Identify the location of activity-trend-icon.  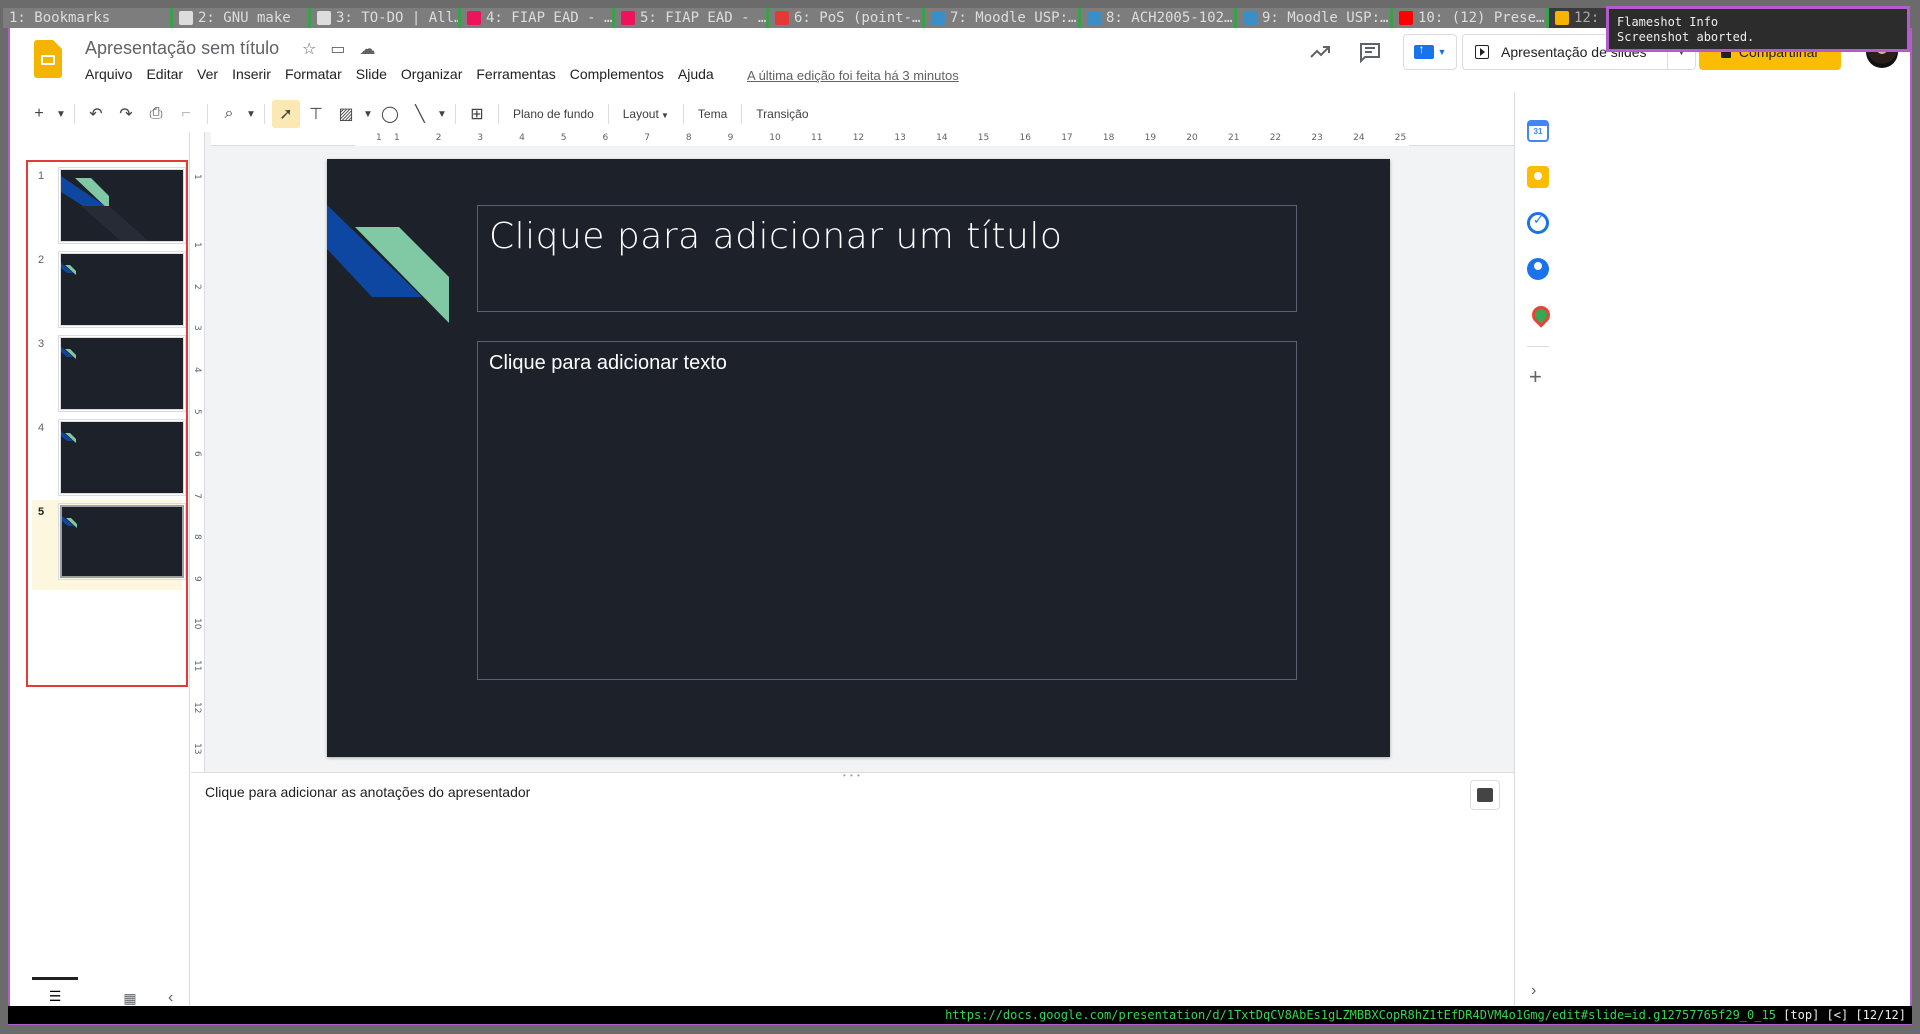
(1320, 52).